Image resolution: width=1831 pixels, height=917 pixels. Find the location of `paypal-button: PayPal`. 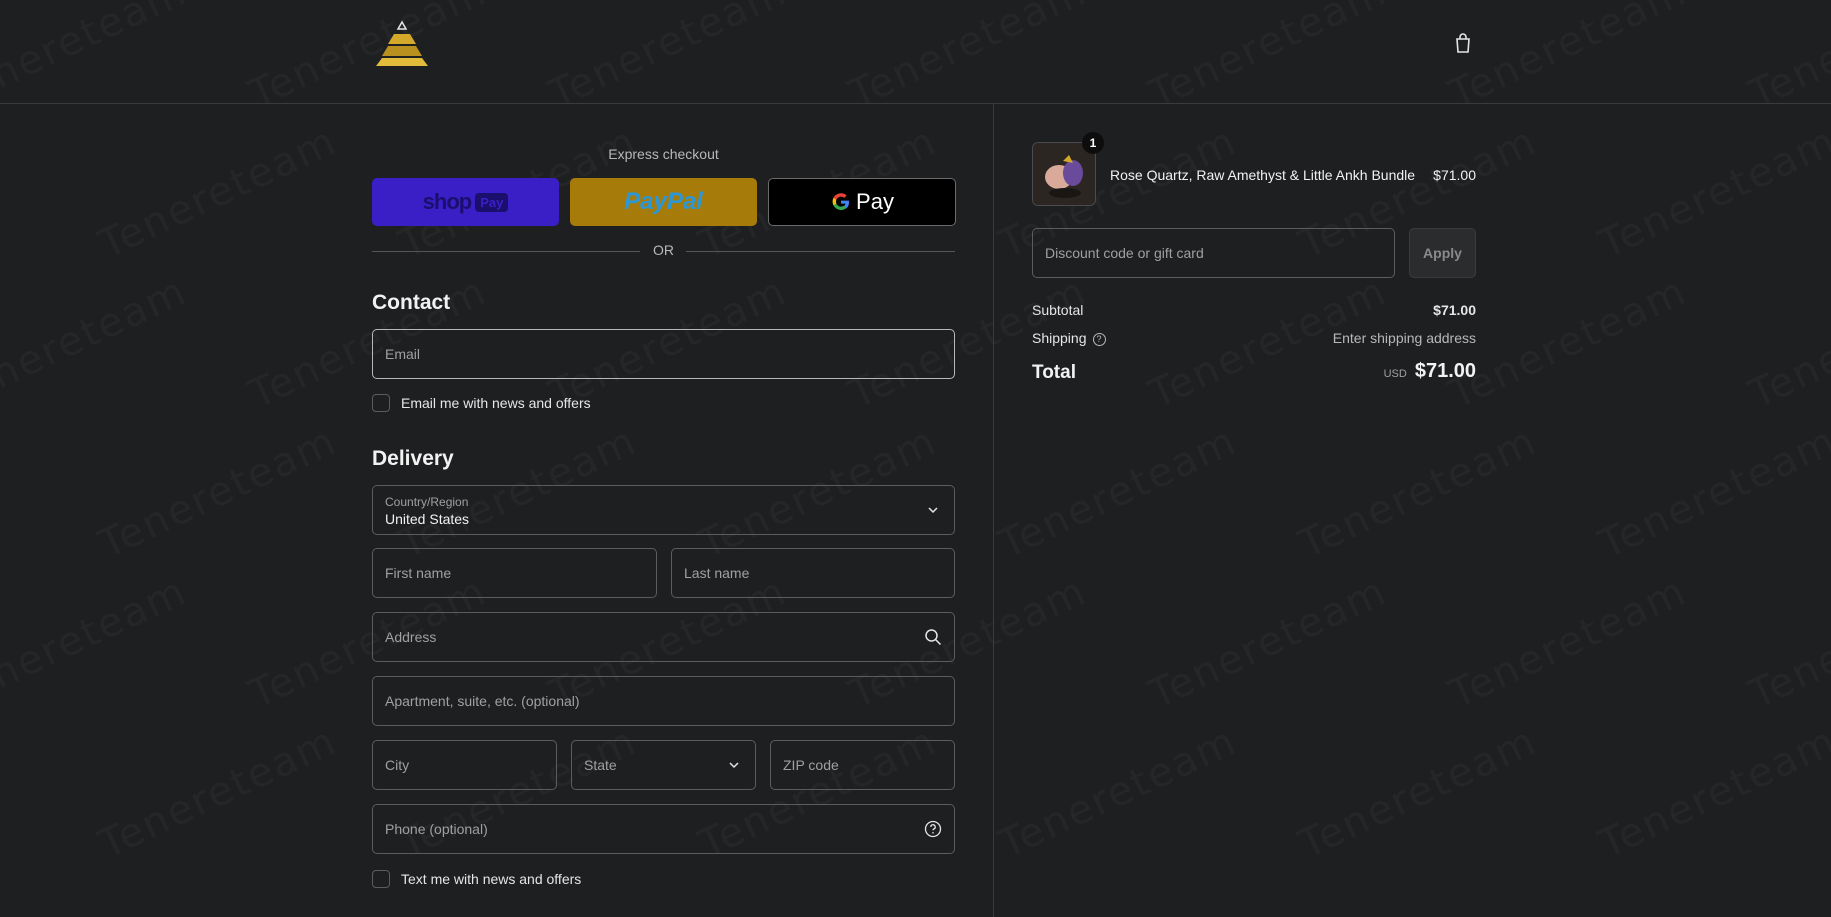

paypal-button: PayPal is located at coordinates (663, 202).